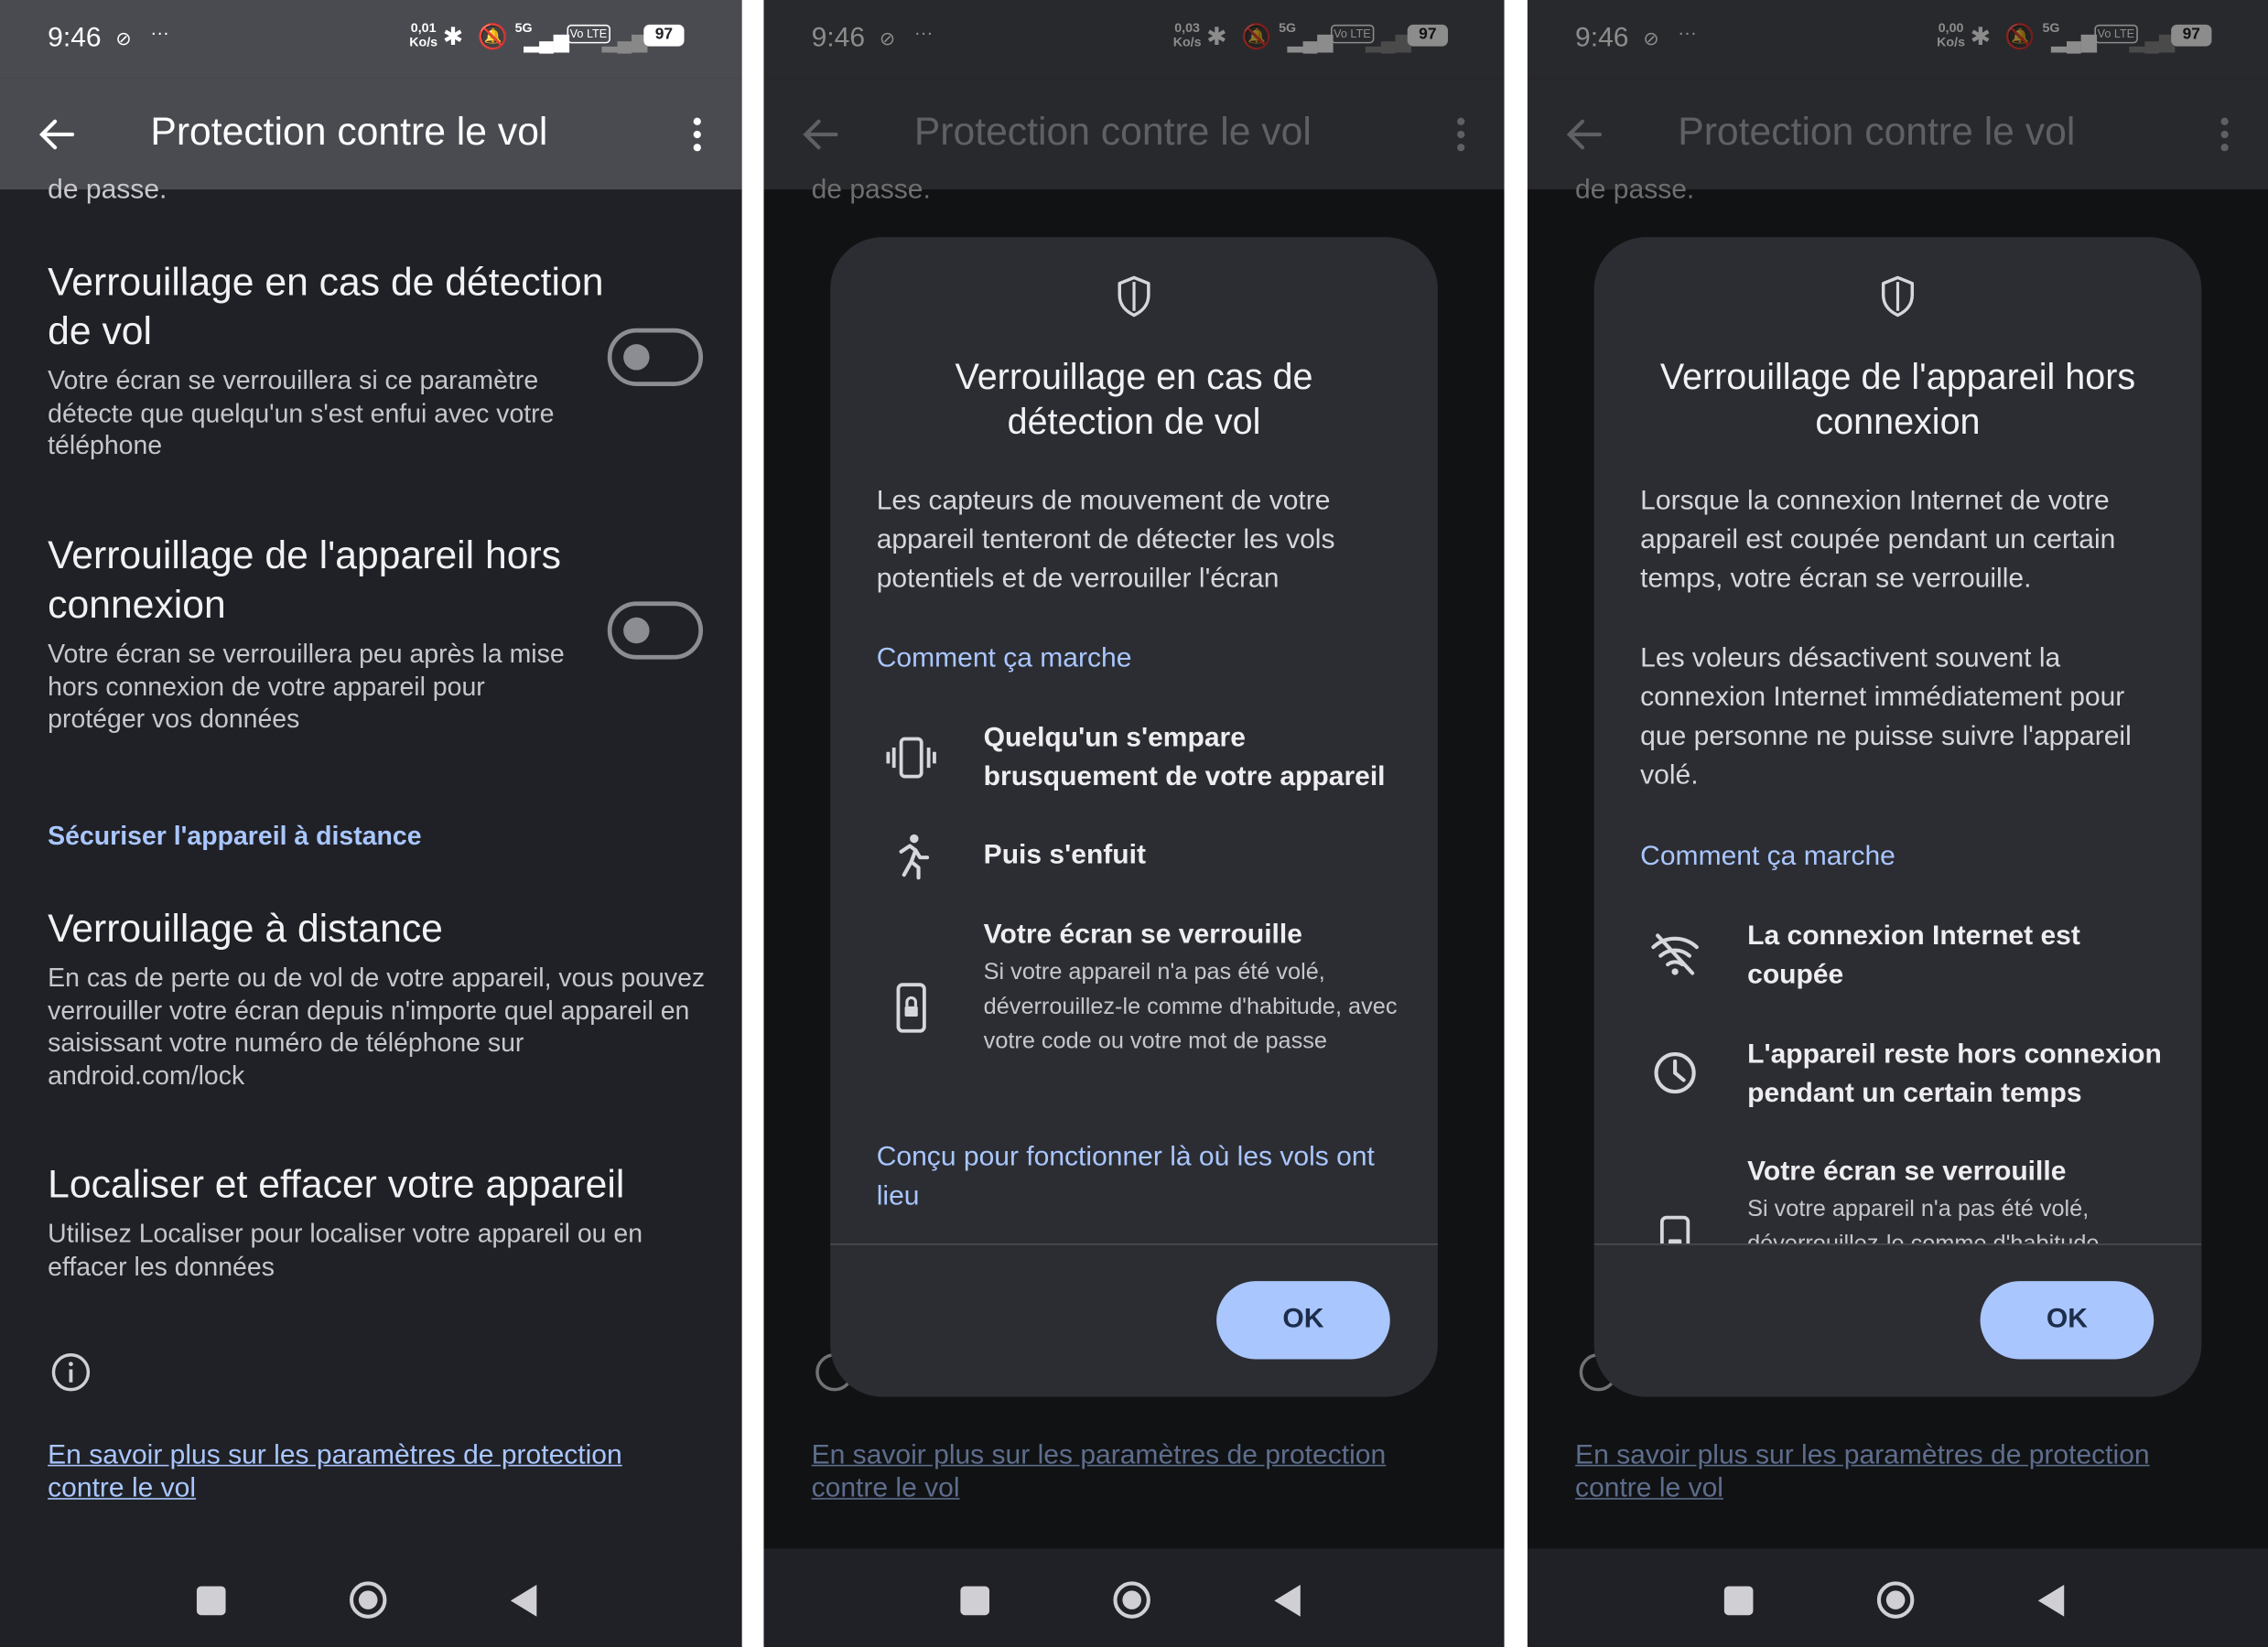  Describe the element at coordinates (56, 134) in the screenshot. I see `back-arrow-icon` at that location.